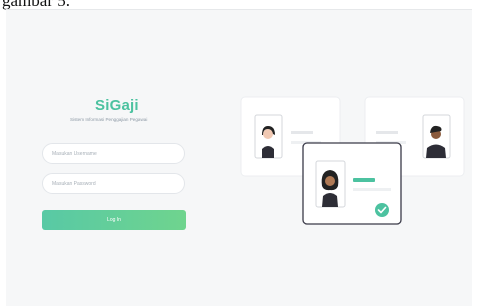  What do you see at coordinates (382, 210) in the screenshot?
I see `check-icon` at bounding box center [382, 210].